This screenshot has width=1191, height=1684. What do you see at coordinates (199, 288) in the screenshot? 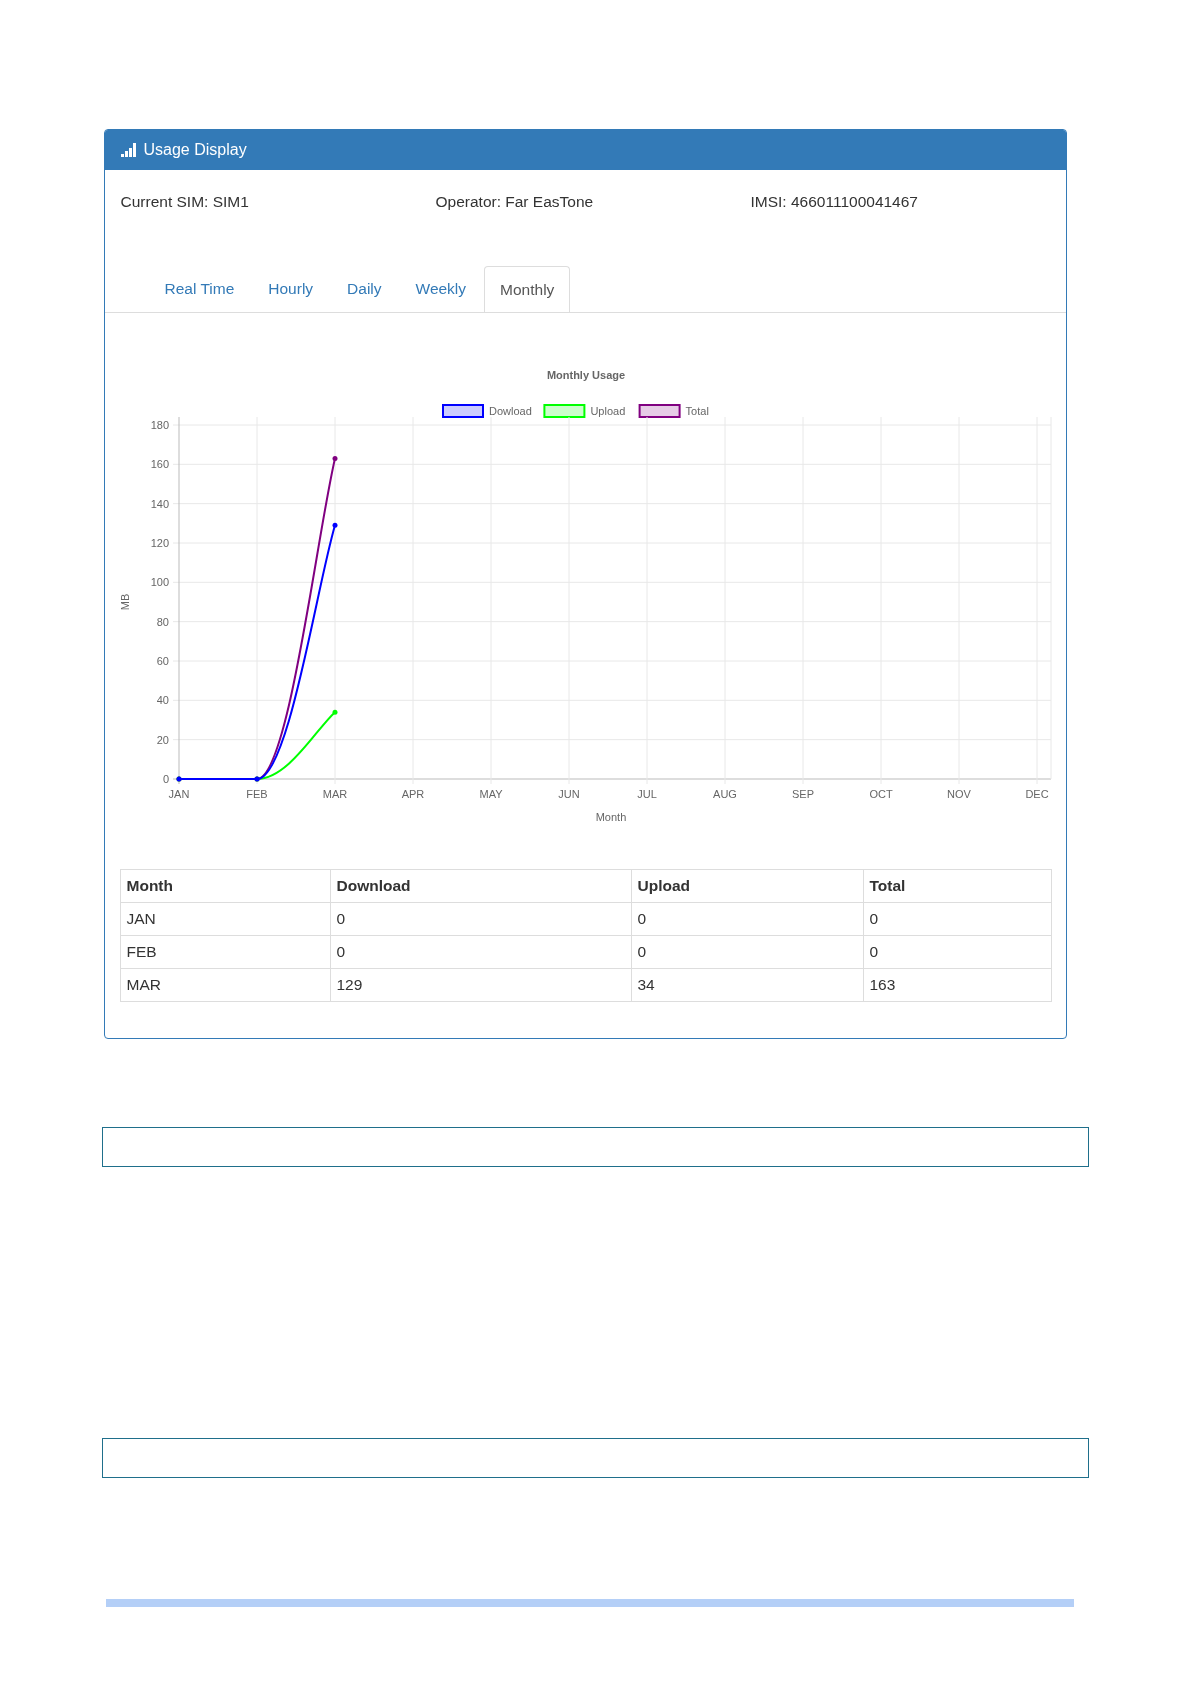
I see `tab: Real Time` at bounding box center [199, 288].